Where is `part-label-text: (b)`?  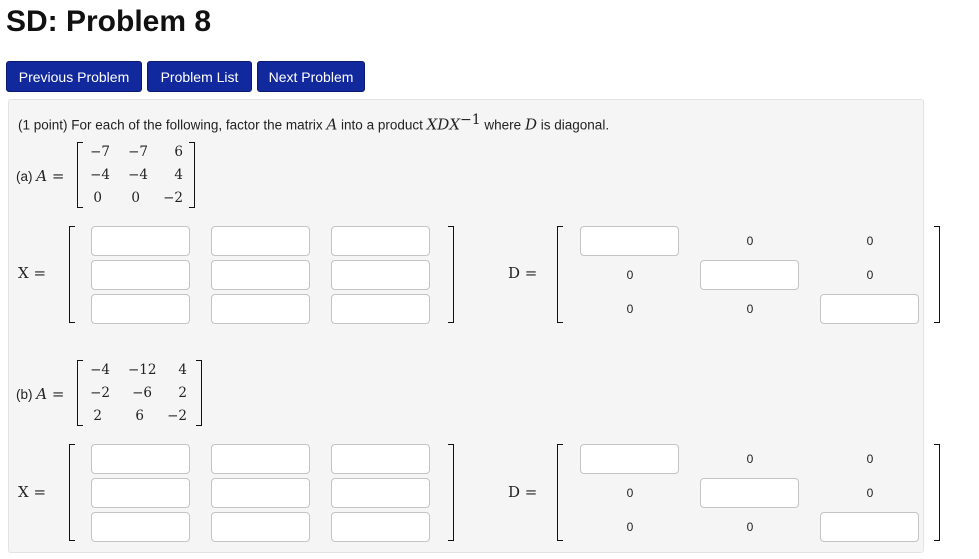 part-label-text: (b) is located at coordinates (24, 394).